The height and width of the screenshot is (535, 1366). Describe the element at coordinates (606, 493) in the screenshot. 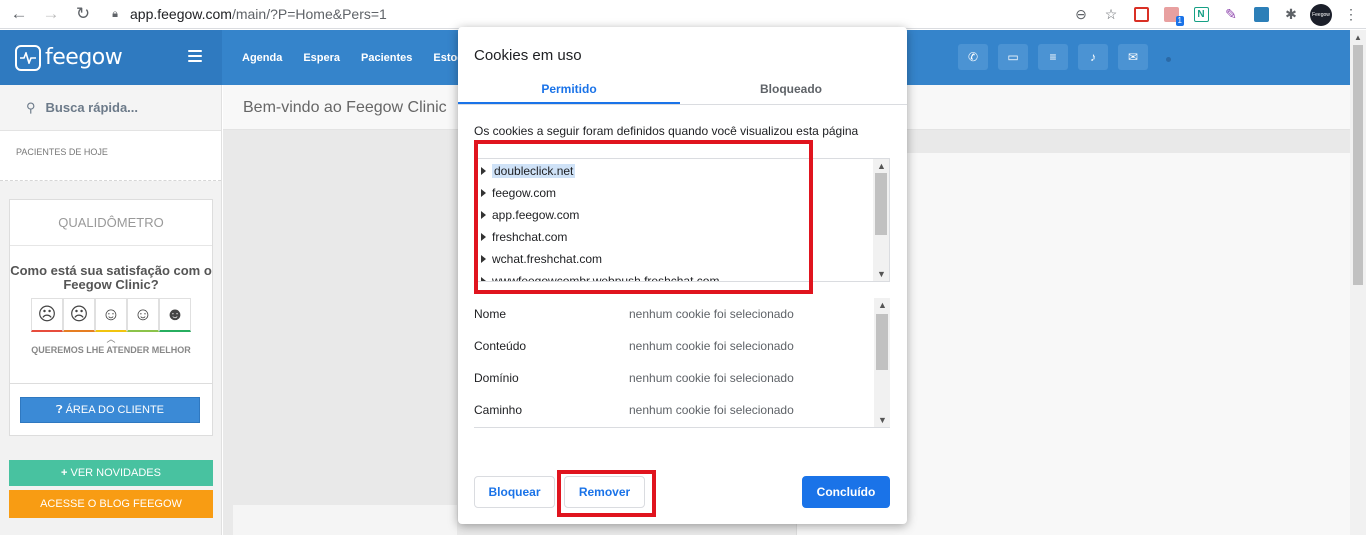

I see `highlight-box-remove` at that location.